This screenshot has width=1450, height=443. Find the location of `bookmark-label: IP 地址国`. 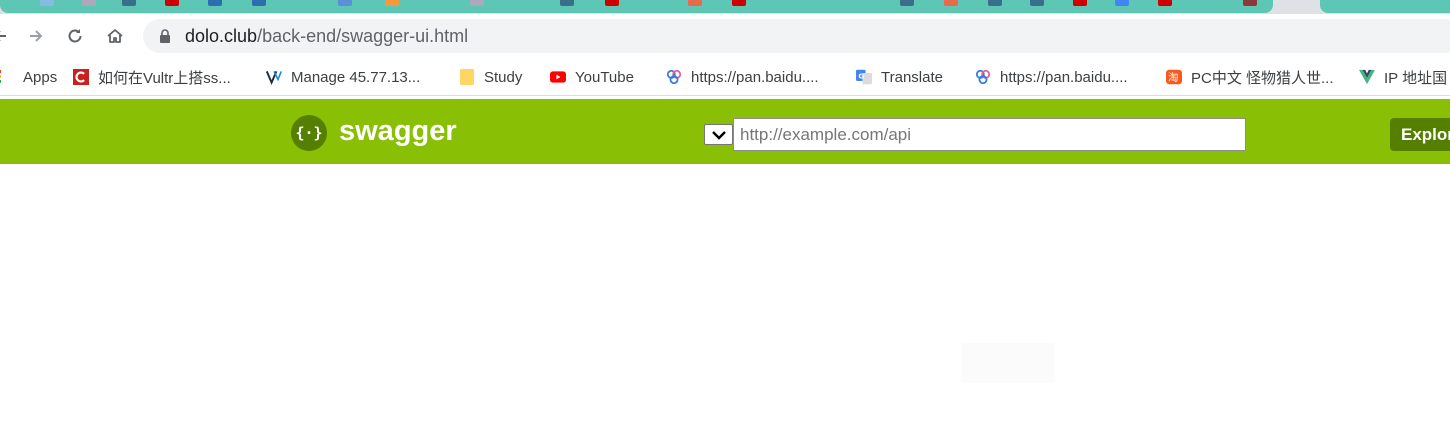

bookmark-label: IP 地址国 is located at coordinates (1416, 78).